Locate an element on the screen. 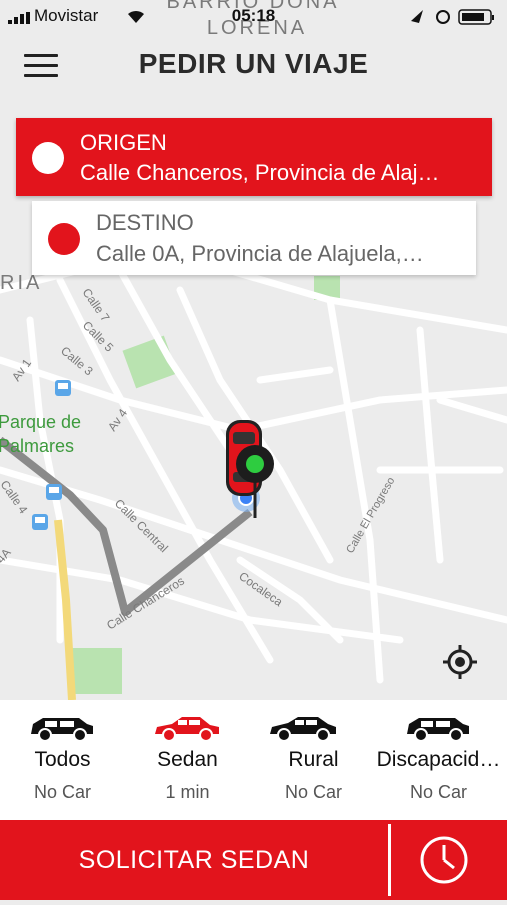 The image size is (507, 905). car-suv-icon is located at coordinates (62, 730).